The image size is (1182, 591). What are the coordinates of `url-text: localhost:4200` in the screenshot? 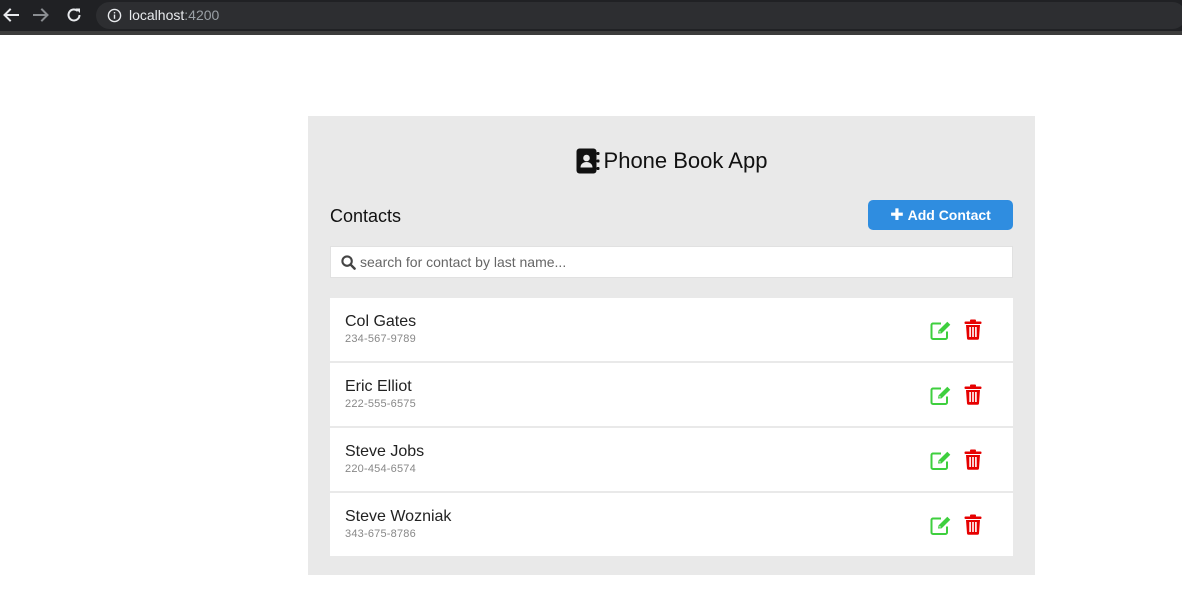 It's located at (174, 15).